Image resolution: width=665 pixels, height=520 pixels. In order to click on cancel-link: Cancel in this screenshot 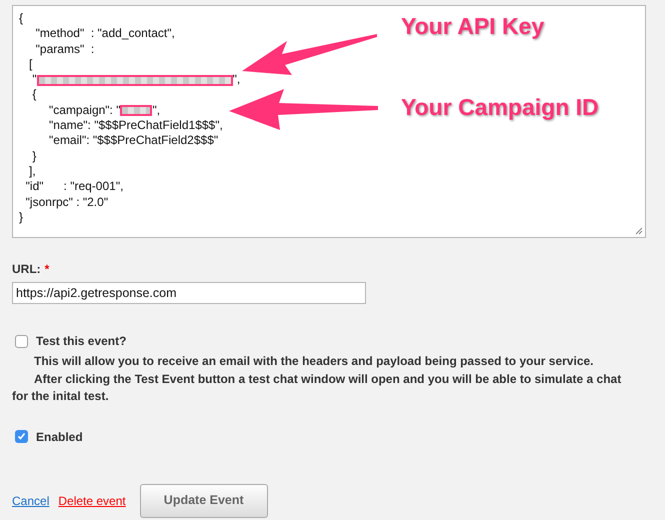, I will do `click(31, 501)`.